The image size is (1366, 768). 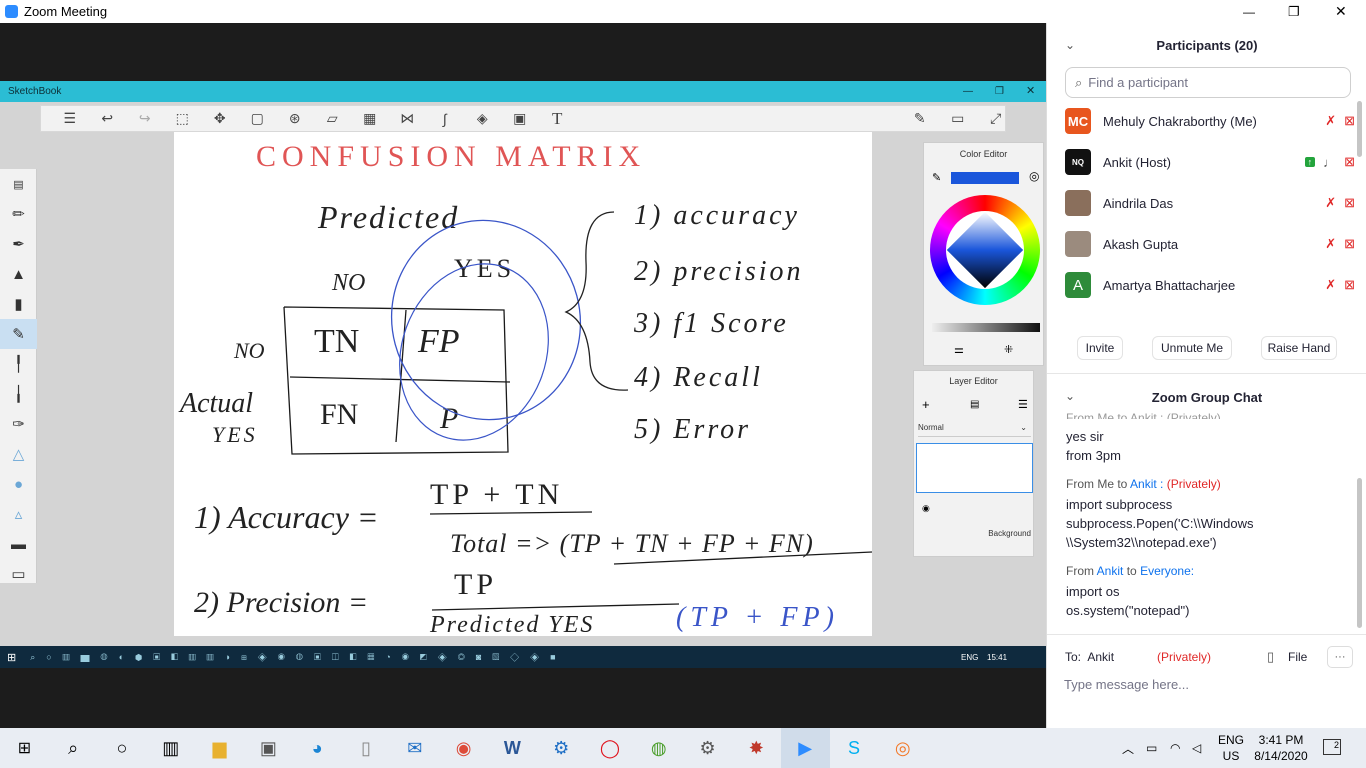 I want to click on color-picker-mode-icon: ◎, so click(x=1034, y=176).